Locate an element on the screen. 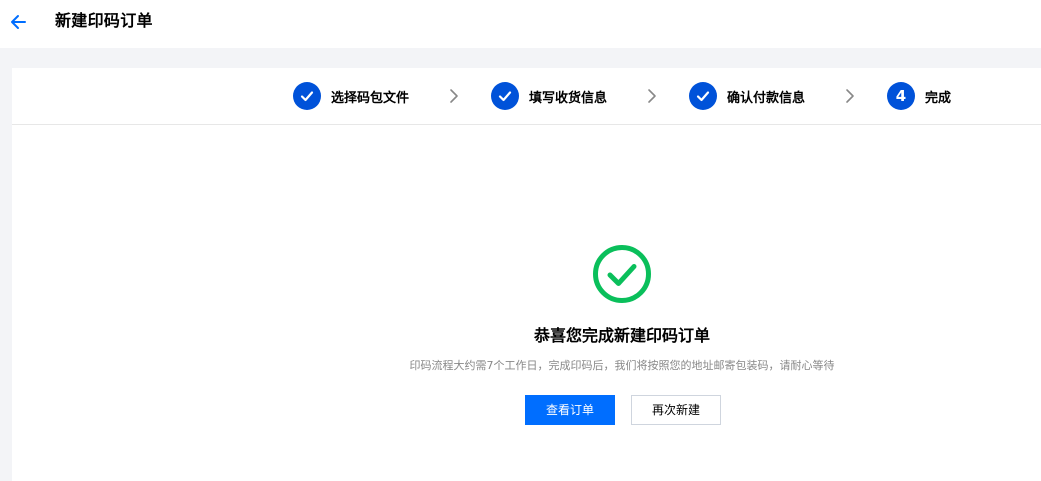 The width and height of the screenshot is (1041, 481). arrow-left-icon is located at coordinates (19, 22).